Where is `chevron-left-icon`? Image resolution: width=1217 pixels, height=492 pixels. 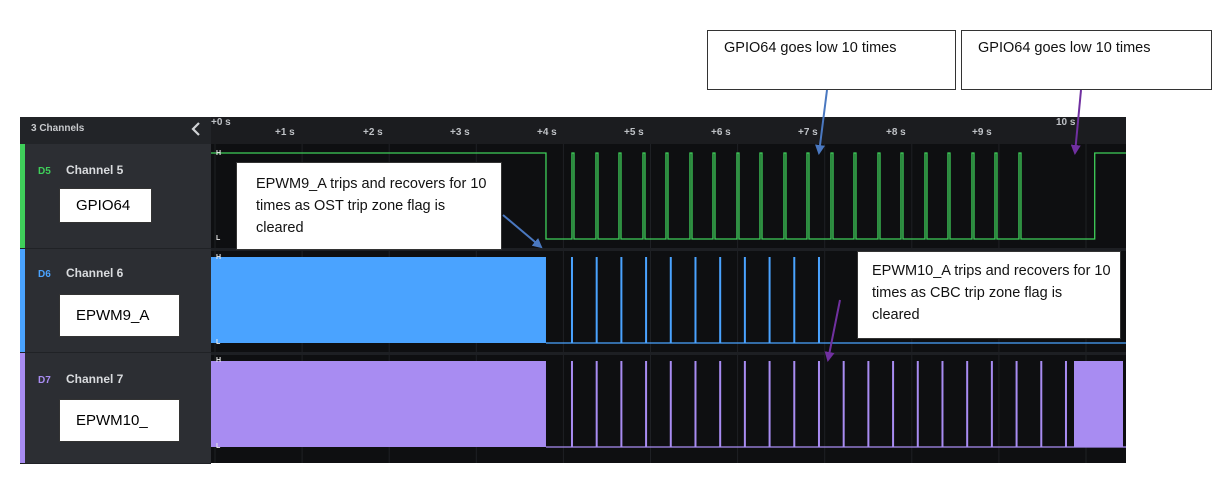 chevron-left-icon is located at coordinates (196, 129).